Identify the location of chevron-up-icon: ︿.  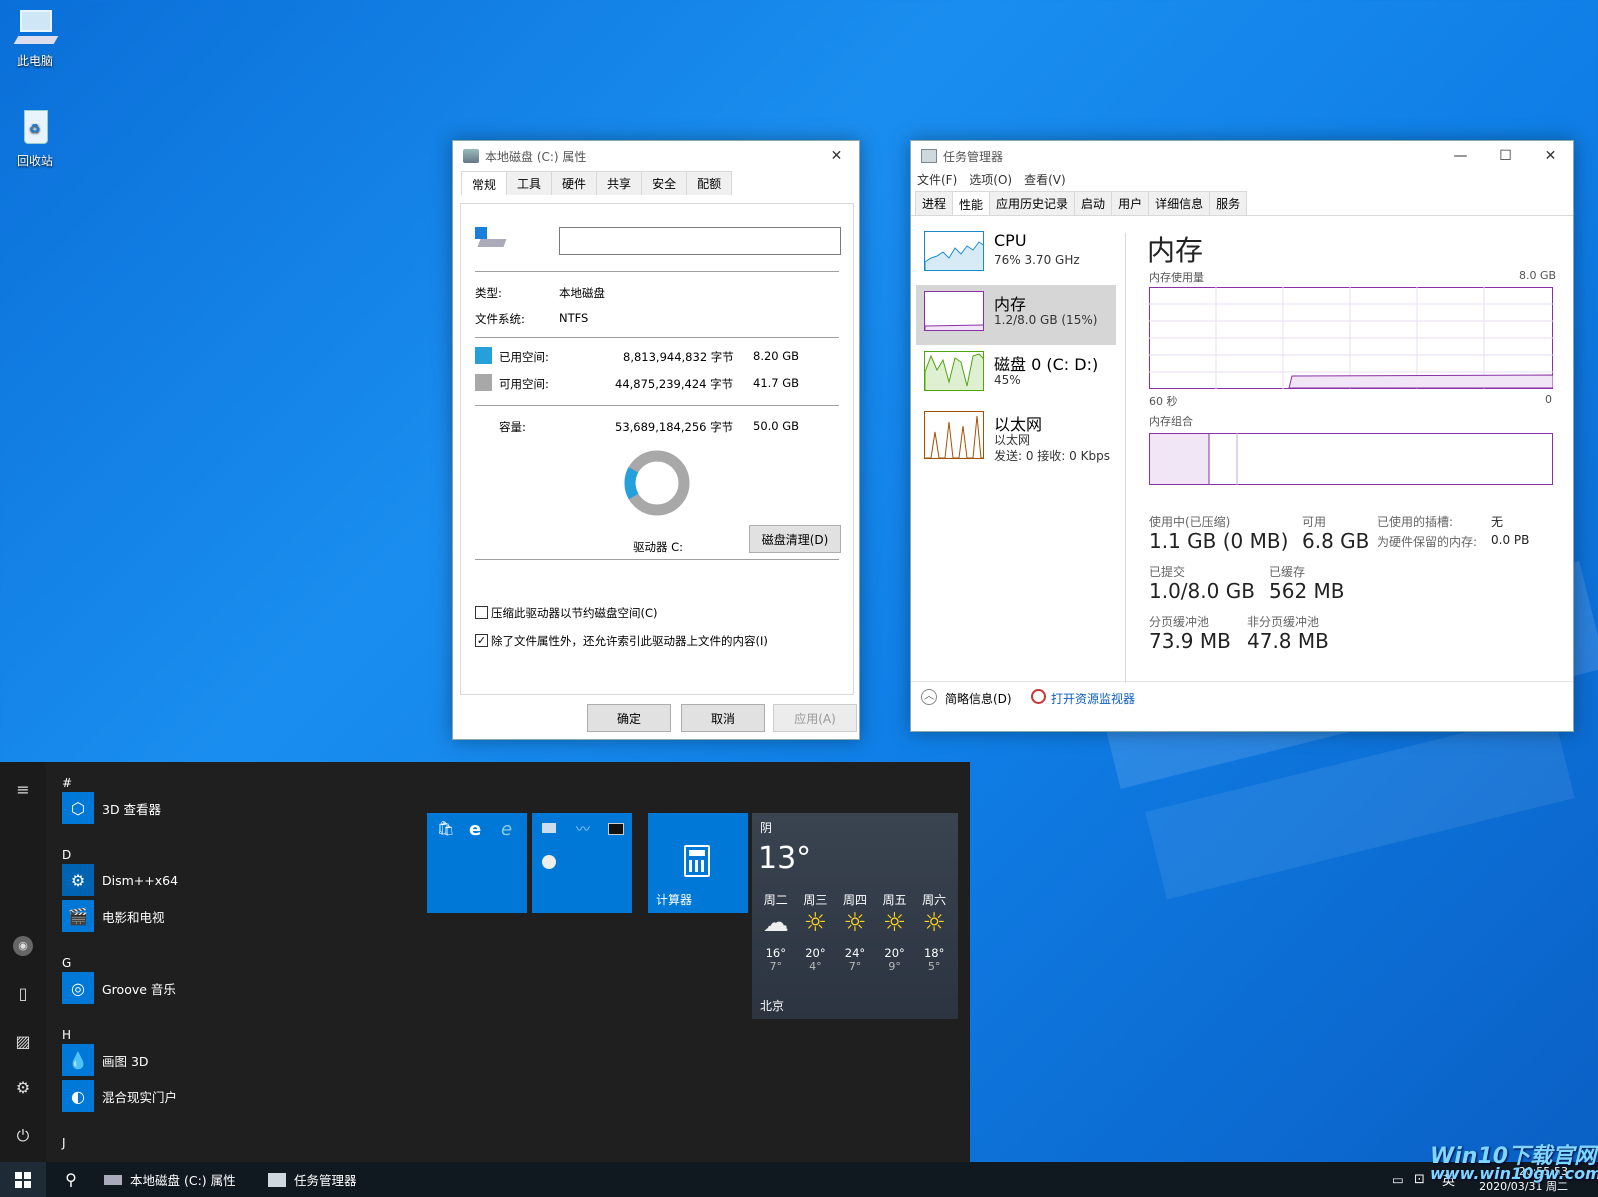
(929, 697).